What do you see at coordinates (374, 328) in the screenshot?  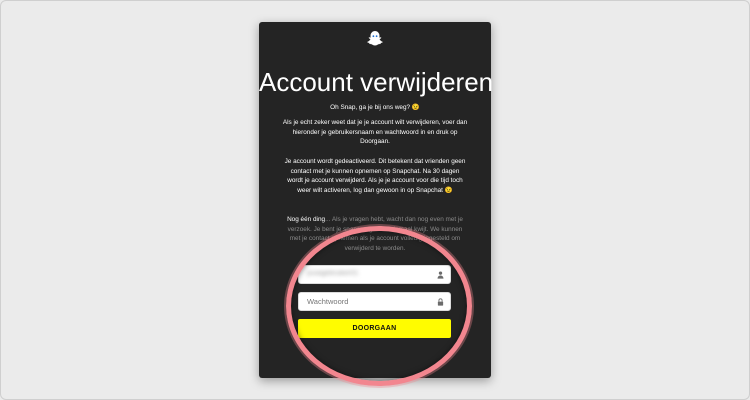 I see `continue-button: DOORGAAN` at bounding box center [374, 328].